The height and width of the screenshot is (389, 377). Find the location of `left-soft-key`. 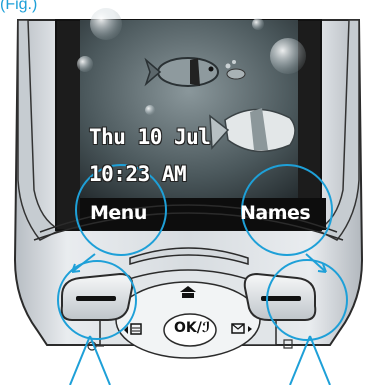

left-soft-key is located at coordinates (97, 296).